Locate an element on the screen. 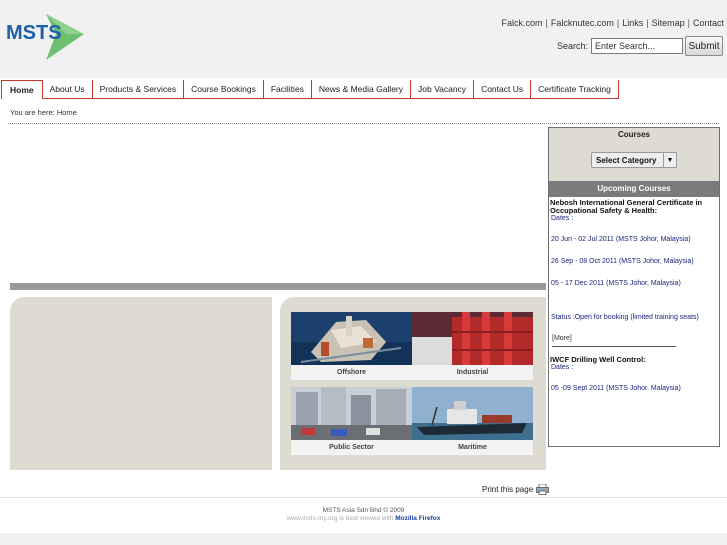 This screenshot has height=545, width=727. print-label: Print this page is located at coordinates (508, 489).